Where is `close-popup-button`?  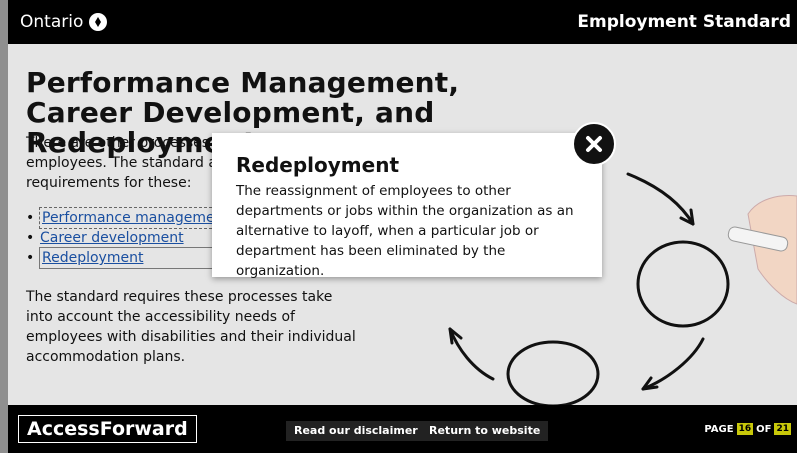
close-popup-button is located at coordinates (594, 144).